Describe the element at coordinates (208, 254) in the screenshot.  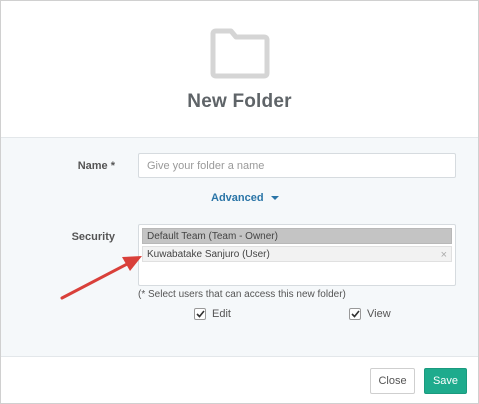
I see `security-tag-label: Kuwabatake Sanjuro (User)` at that location.